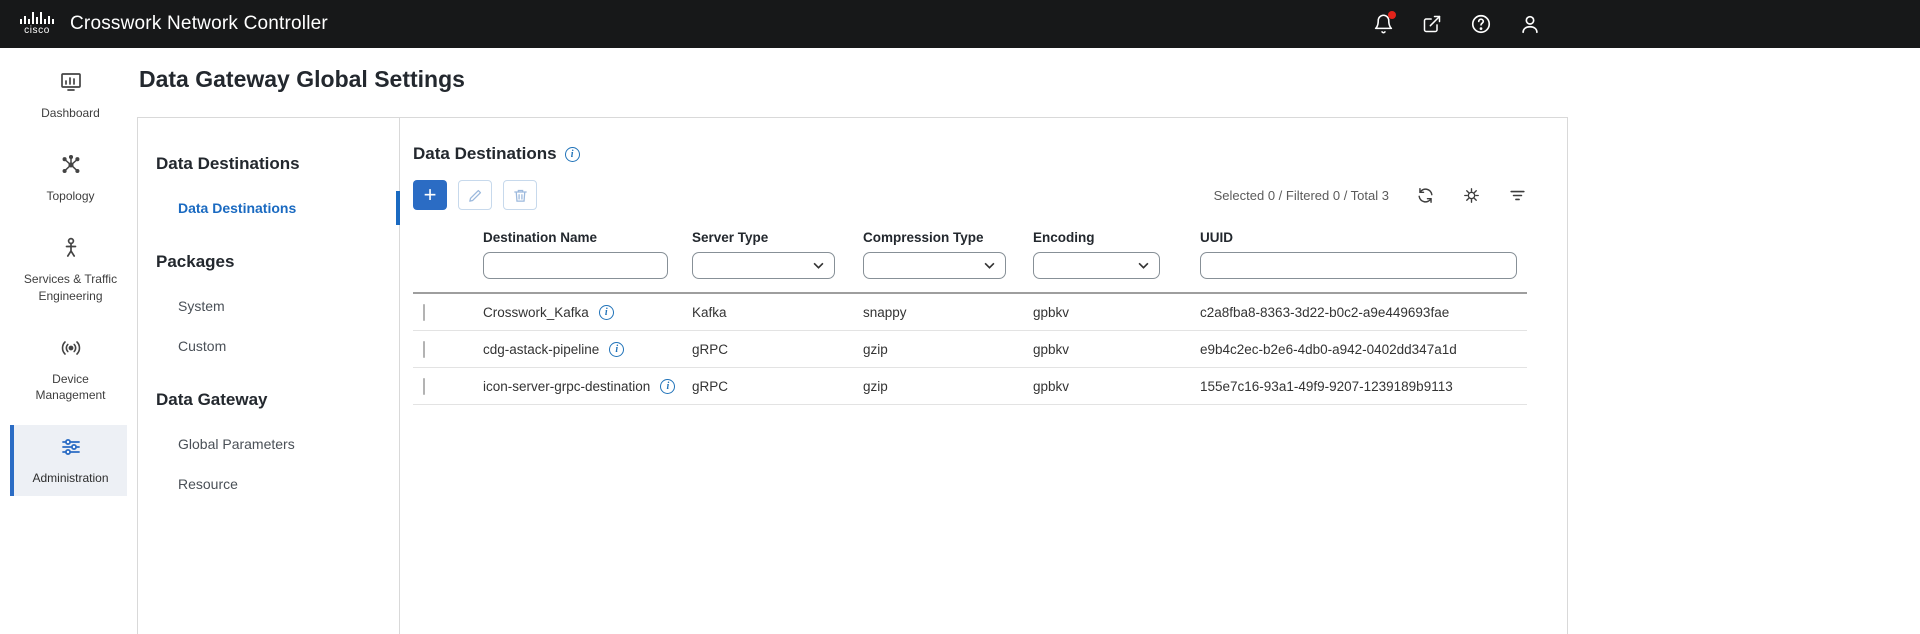 The image size is (1920, 634). Describe the element at coordinates (199, 23) in the screenshot. I see `app-title: Crosswork Network Controller` at that location.